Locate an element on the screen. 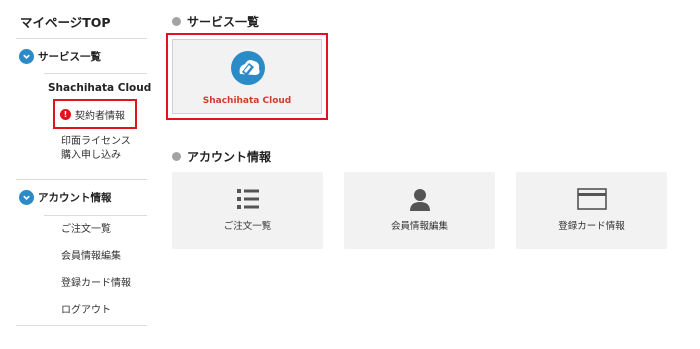 This screenshot has width=700, height=349. shachihata-cloud-card: Shachihata Cloud is located at coordinates (247, 76).